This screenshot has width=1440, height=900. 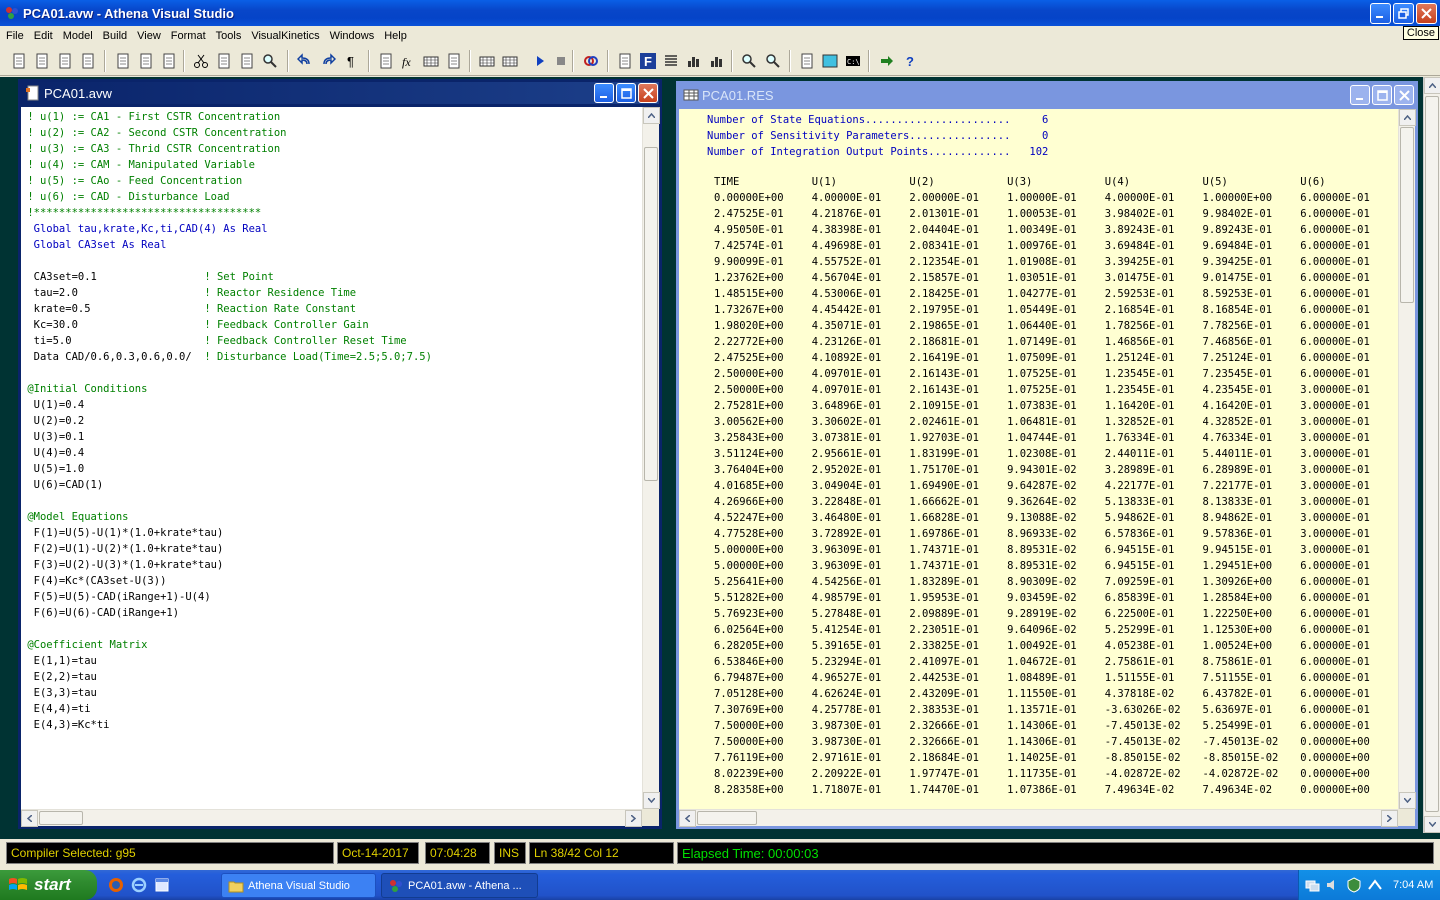 What do you see at coordinates (43, 36) in the screenshot?
I see `menu-edit: Edit` at bounding box center [43, 36].